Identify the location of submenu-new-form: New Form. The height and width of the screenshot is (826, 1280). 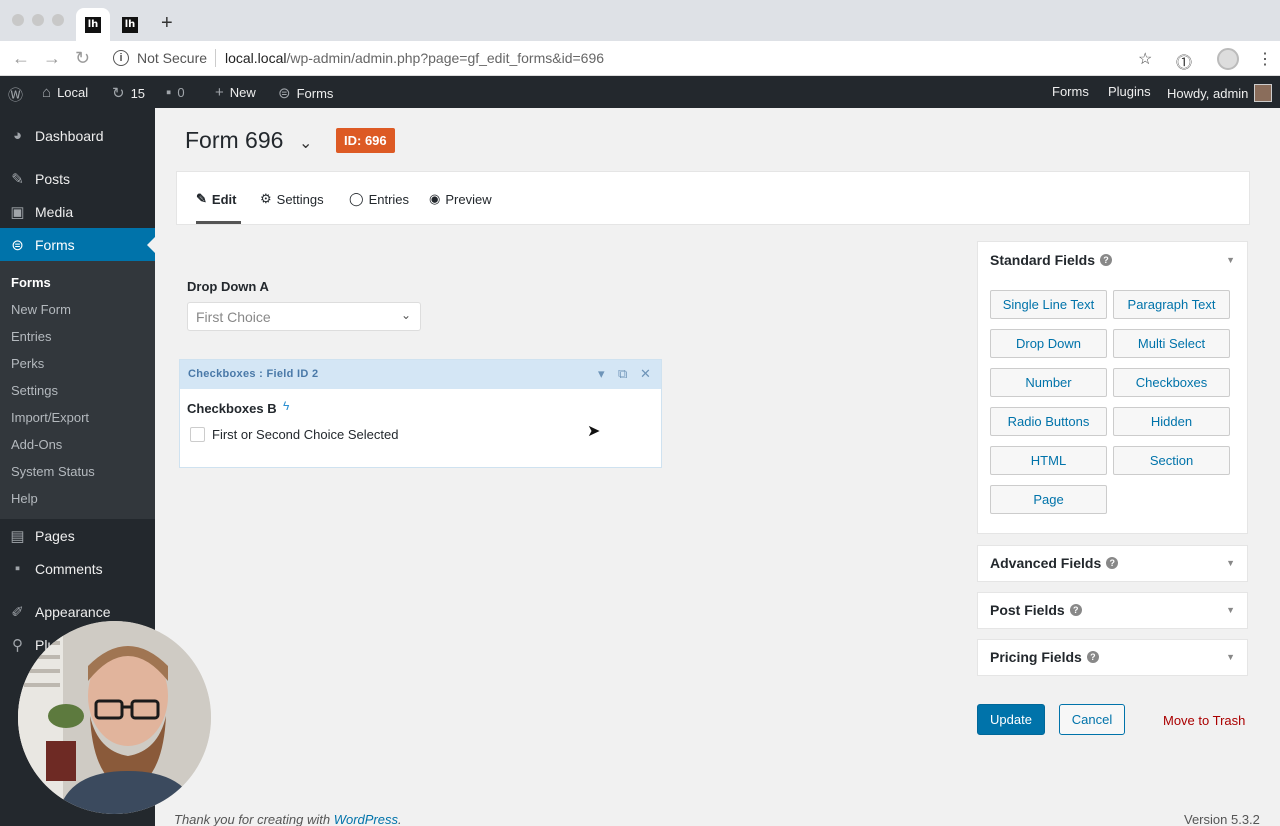
(41, 309).